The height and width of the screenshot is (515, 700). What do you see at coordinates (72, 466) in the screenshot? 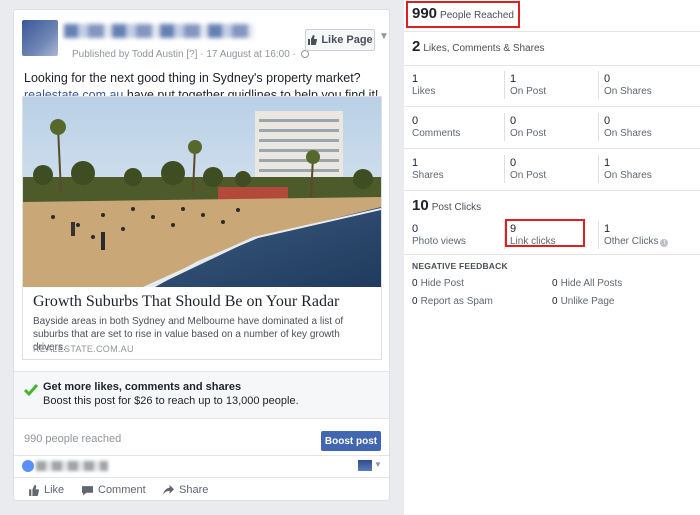
I see `reactors-redacted` at bounding box center [72, 466].